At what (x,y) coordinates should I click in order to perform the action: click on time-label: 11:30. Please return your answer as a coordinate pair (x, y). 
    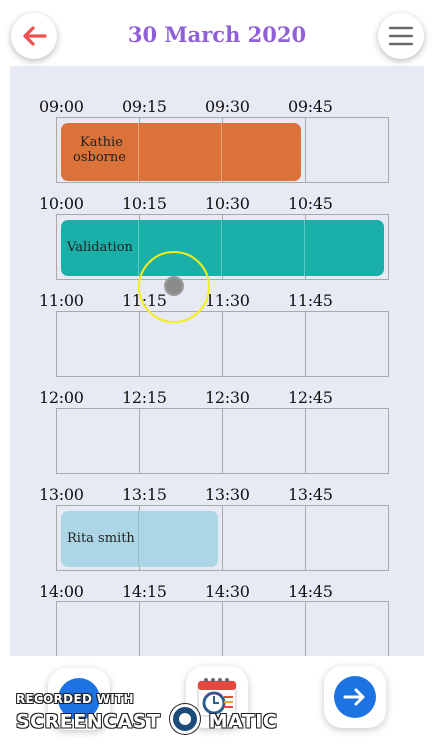
    Looking at the image, I should click on (227, 300).